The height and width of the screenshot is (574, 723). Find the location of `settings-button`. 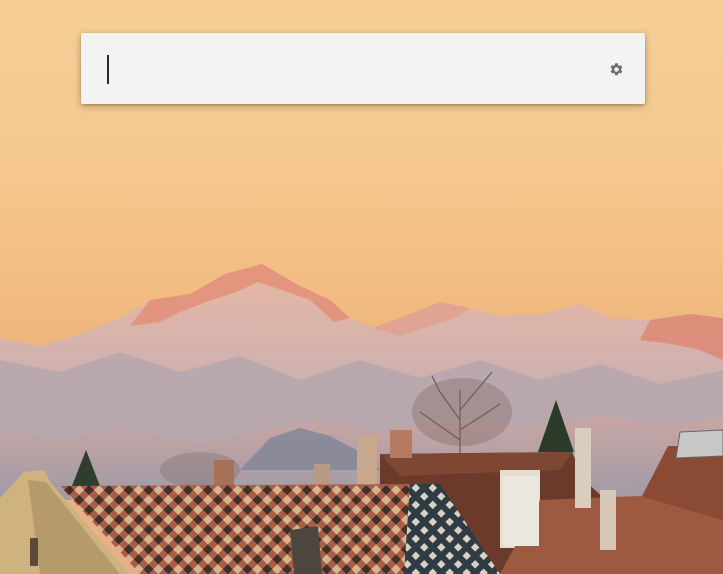

settings-button is located at coordinates (616, 69).